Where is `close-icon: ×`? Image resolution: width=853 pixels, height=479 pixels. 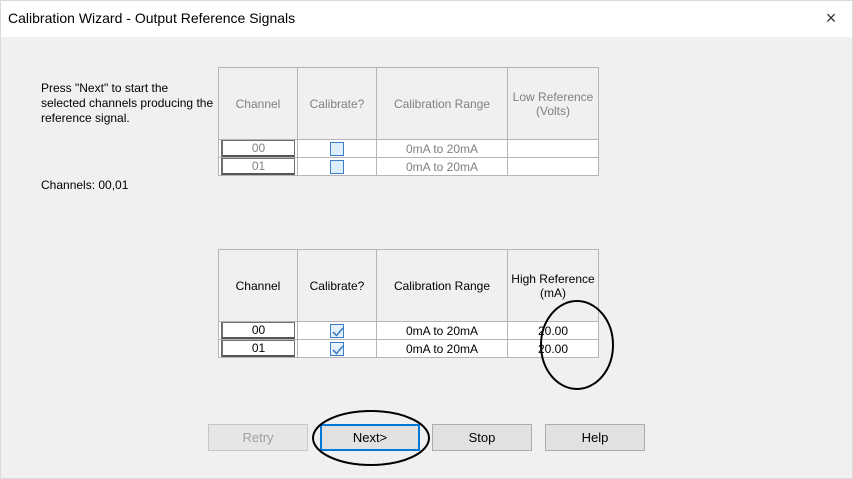 close-icon: × is located at coordinates (831, 18).